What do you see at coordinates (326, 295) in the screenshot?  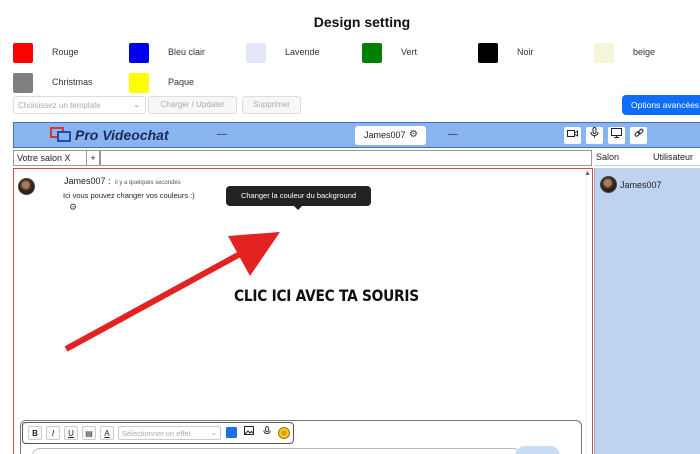 I see `instruction-annotation: CLIC ICI AVEC TA SOURIS` at bounding box center [326, 295].